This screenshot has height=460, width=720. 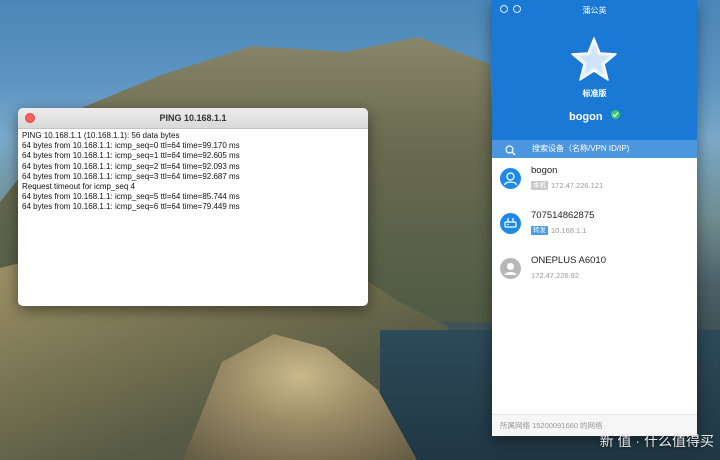 What do you see at coordinates (594, 93) in the screenshot?
I see `edition-label: 标准版` at bounding box center [594, 93].